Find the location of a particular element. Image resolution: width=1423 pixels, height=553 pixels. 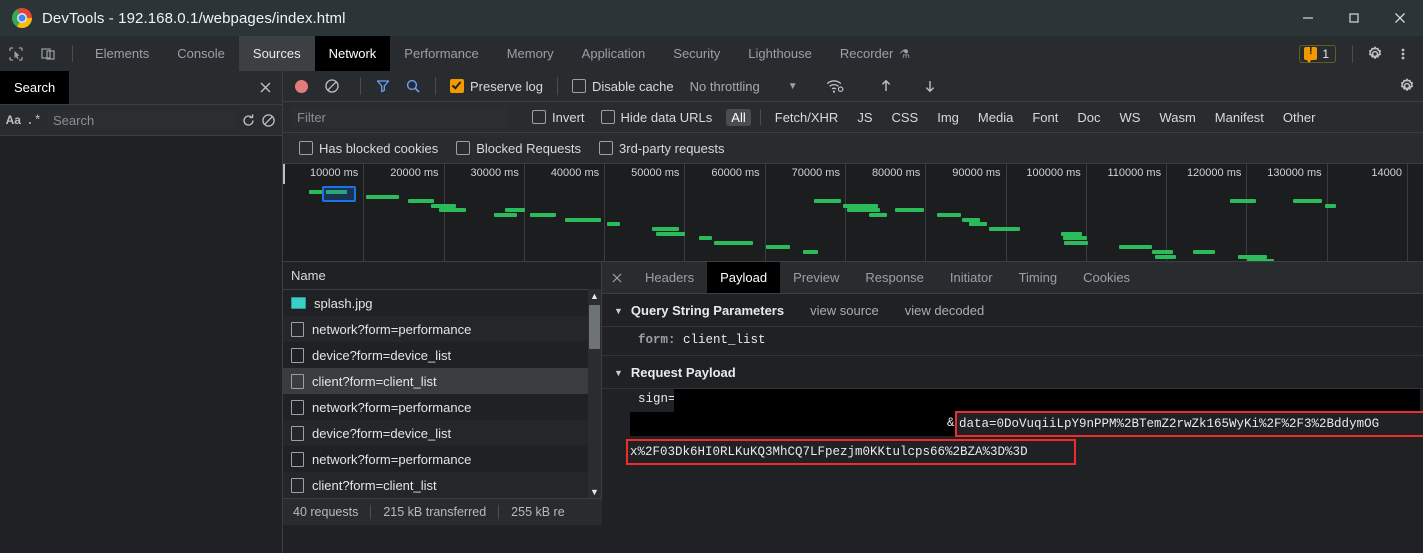

hide-data-urls-checkbox: Hide data URLs is located at coordinates (656, 117).